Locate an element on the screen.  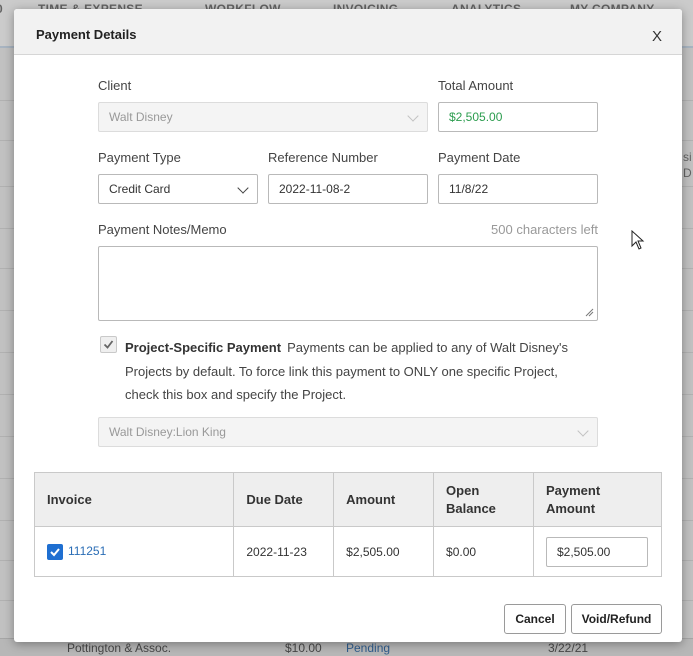
total-amount-field: $2,505.00 is located at coordinates (518, 117).